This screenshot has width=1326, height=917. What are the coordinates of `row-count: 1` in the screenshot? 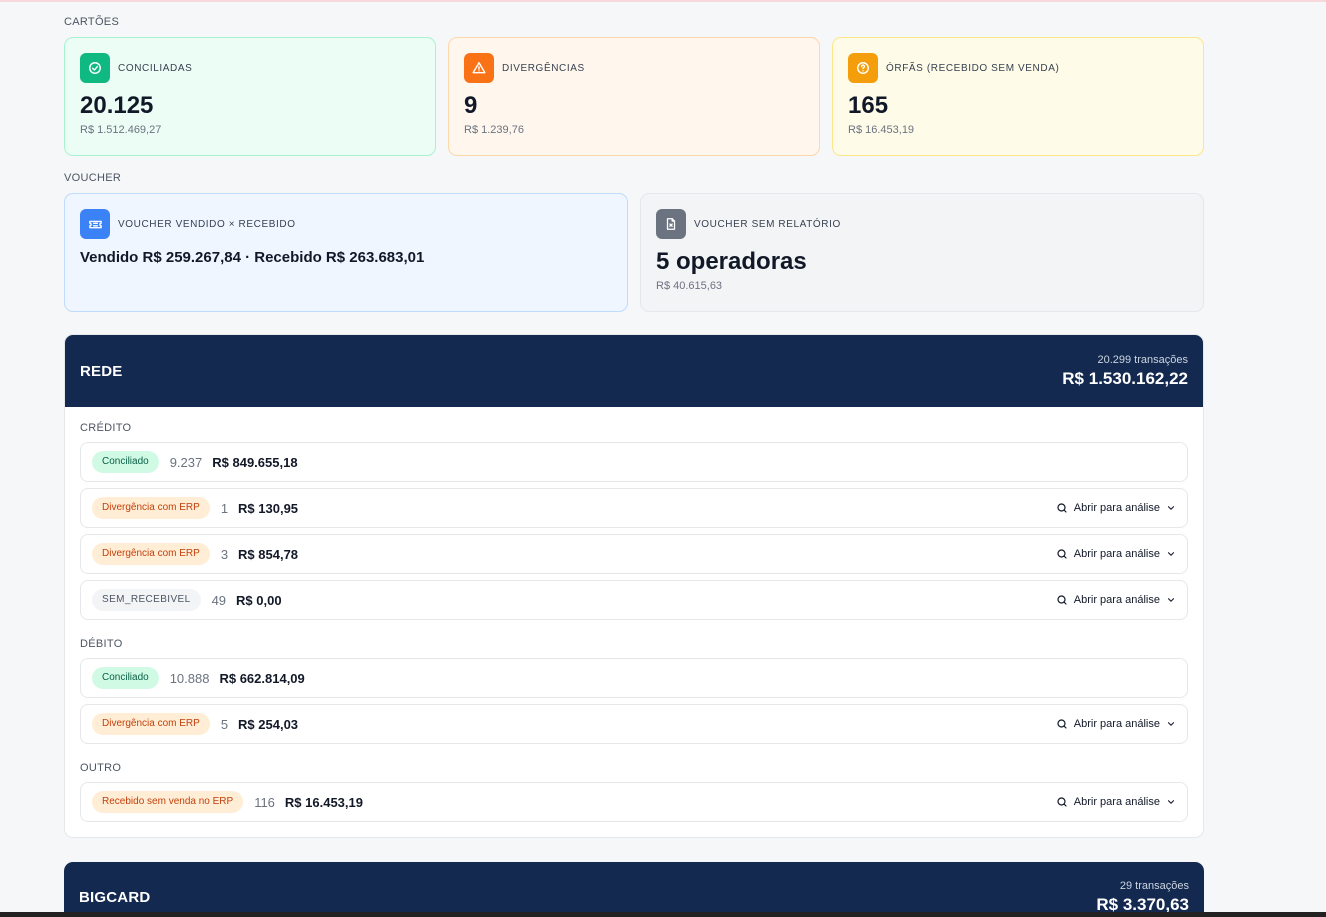 It's located at (224, 508).